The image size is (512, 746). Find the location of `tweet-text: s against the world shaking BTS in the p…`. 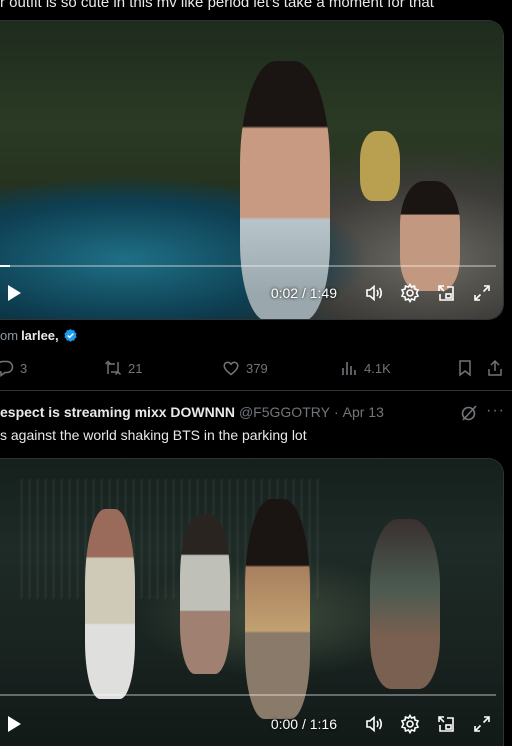

tweet-text: s against the world shaking BTS in the p… is located at coordinates (153, 435).